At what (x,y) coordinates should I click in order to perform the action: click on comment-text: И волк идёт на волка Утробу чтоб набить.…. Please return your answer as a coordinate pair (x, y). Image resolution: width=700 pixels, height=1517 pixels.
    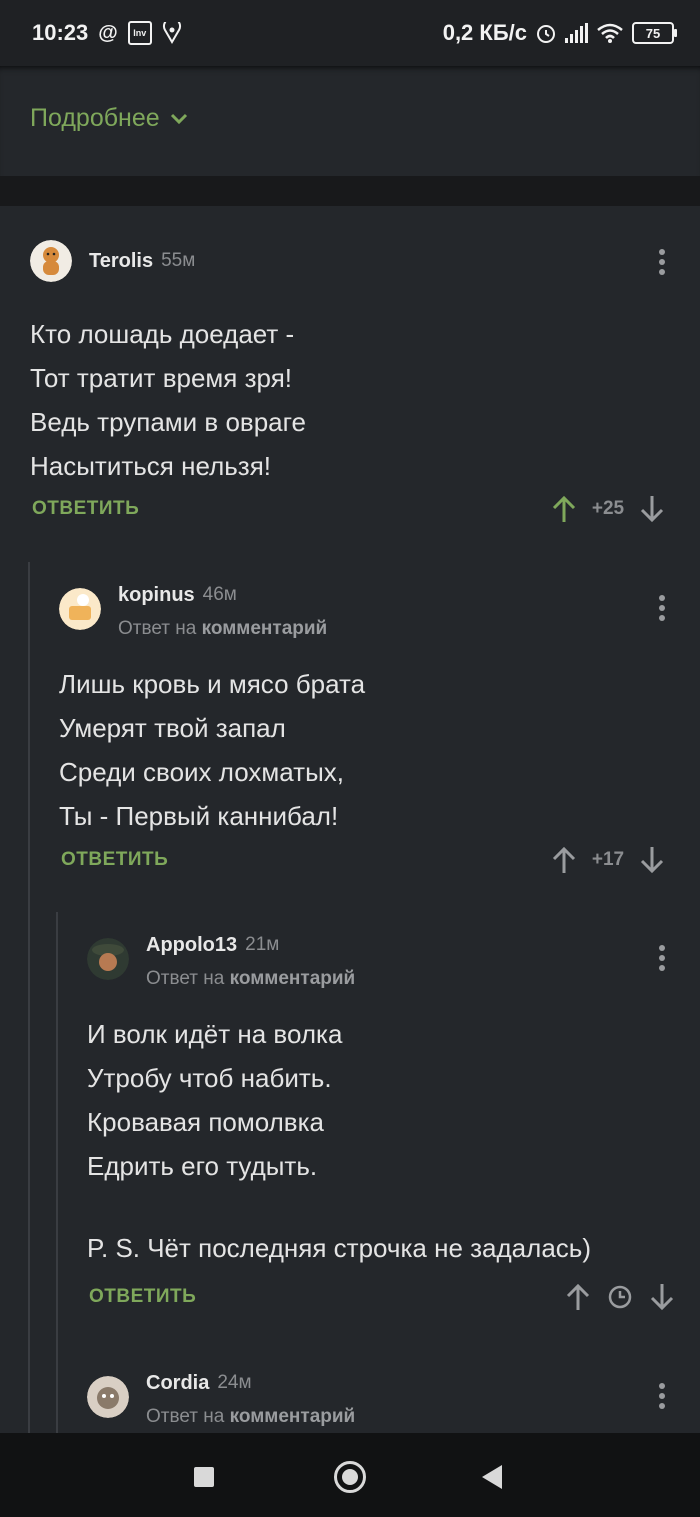
    Looking at the image, I should click on (339, 1141).